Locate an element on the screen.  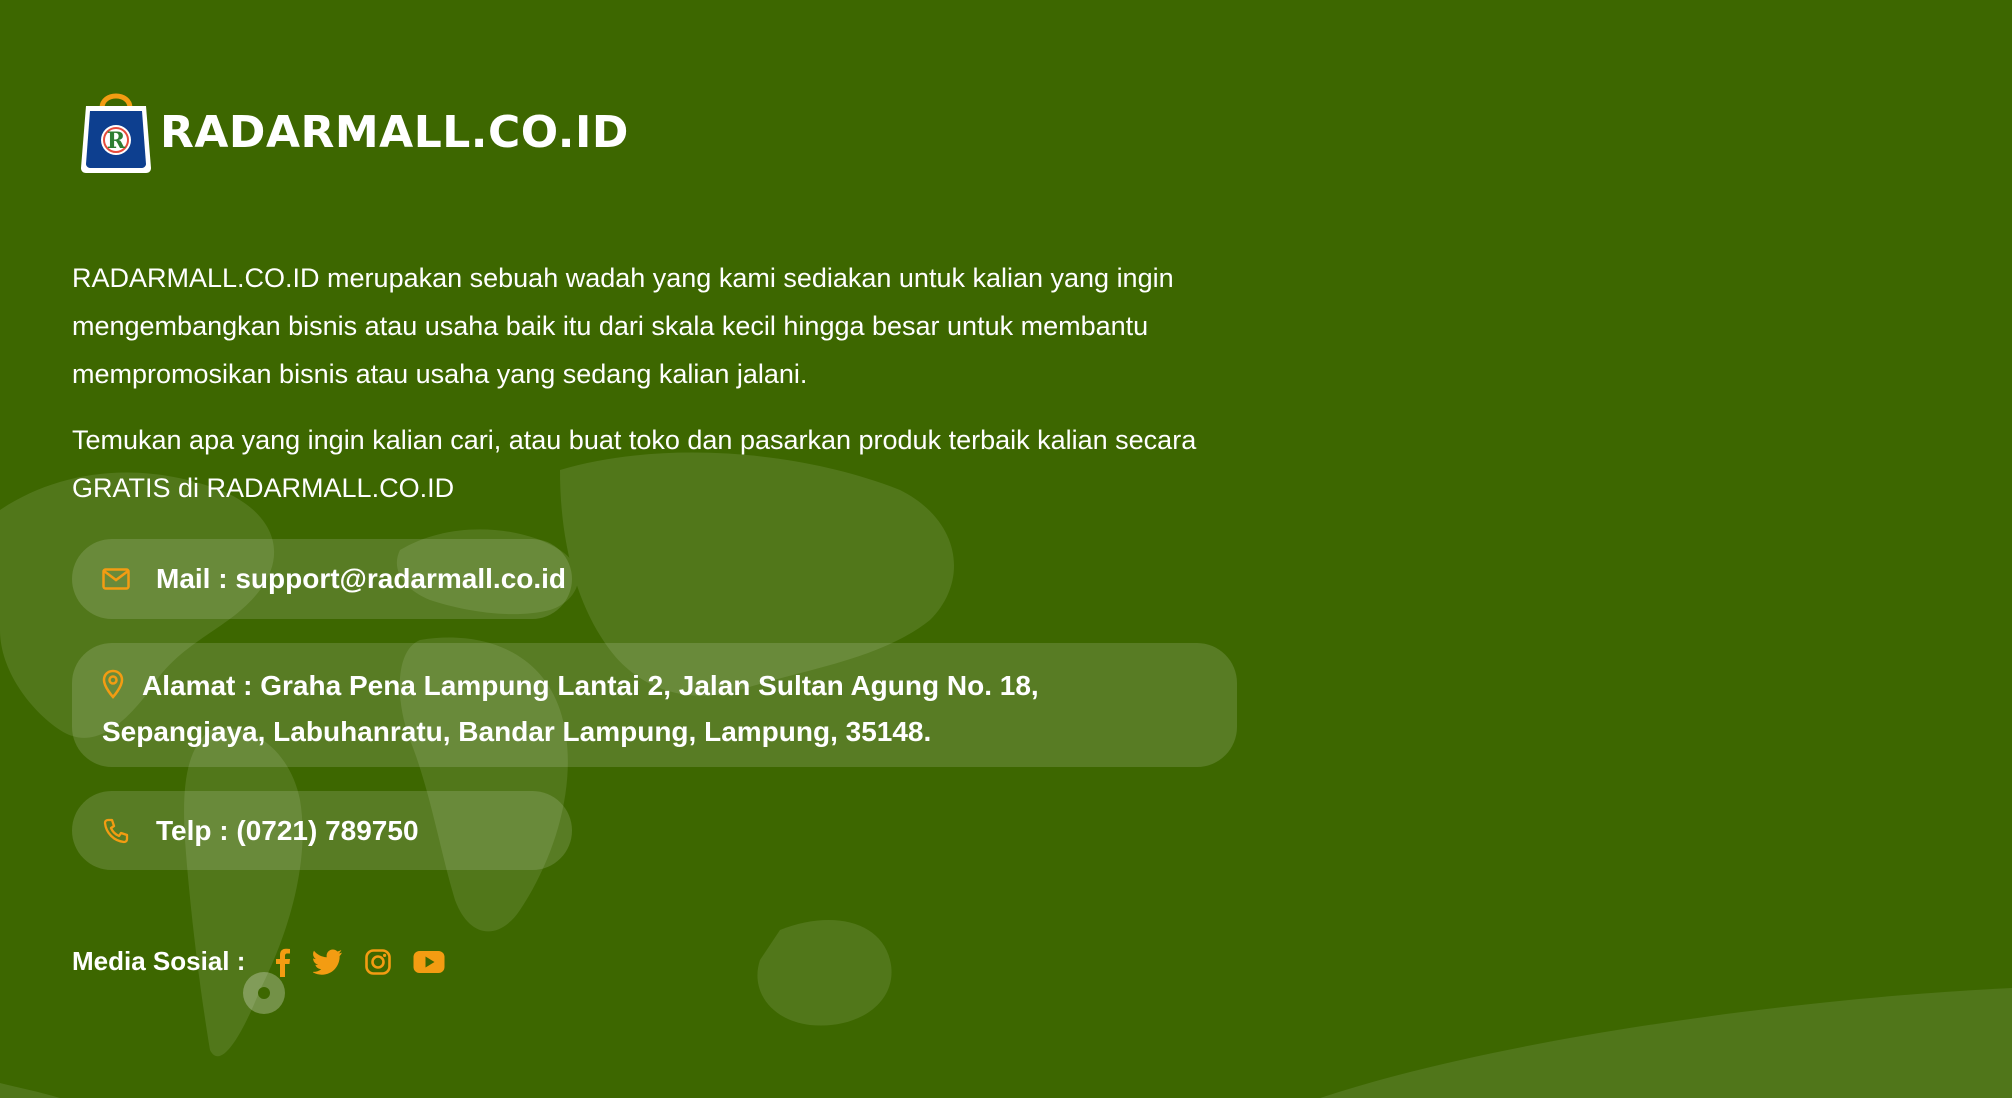
shopping-bag-logo-icon: R is located at coordinates (116, 133).